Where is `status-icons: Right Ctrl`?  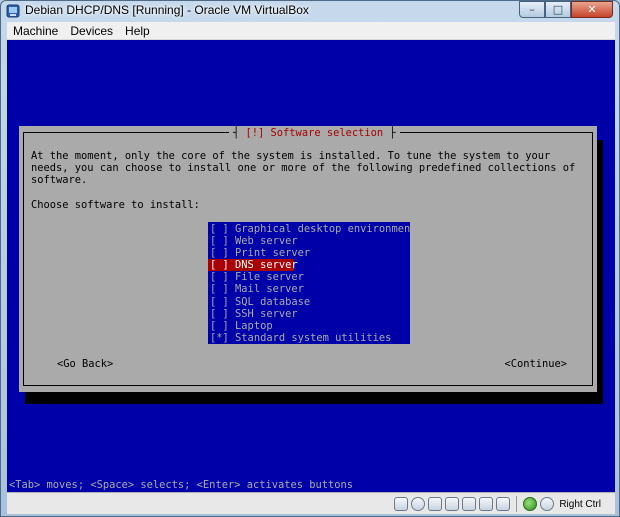
status-icons: Right Ctrl is located at coordinates (497, 504).